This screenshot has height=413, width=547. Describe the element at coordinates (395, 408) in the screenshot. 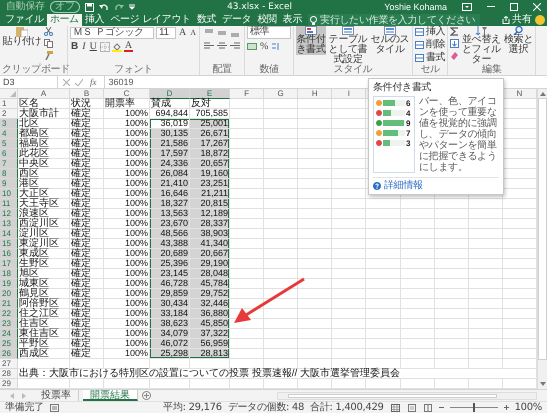

I see `normal-view-icon` at that location.